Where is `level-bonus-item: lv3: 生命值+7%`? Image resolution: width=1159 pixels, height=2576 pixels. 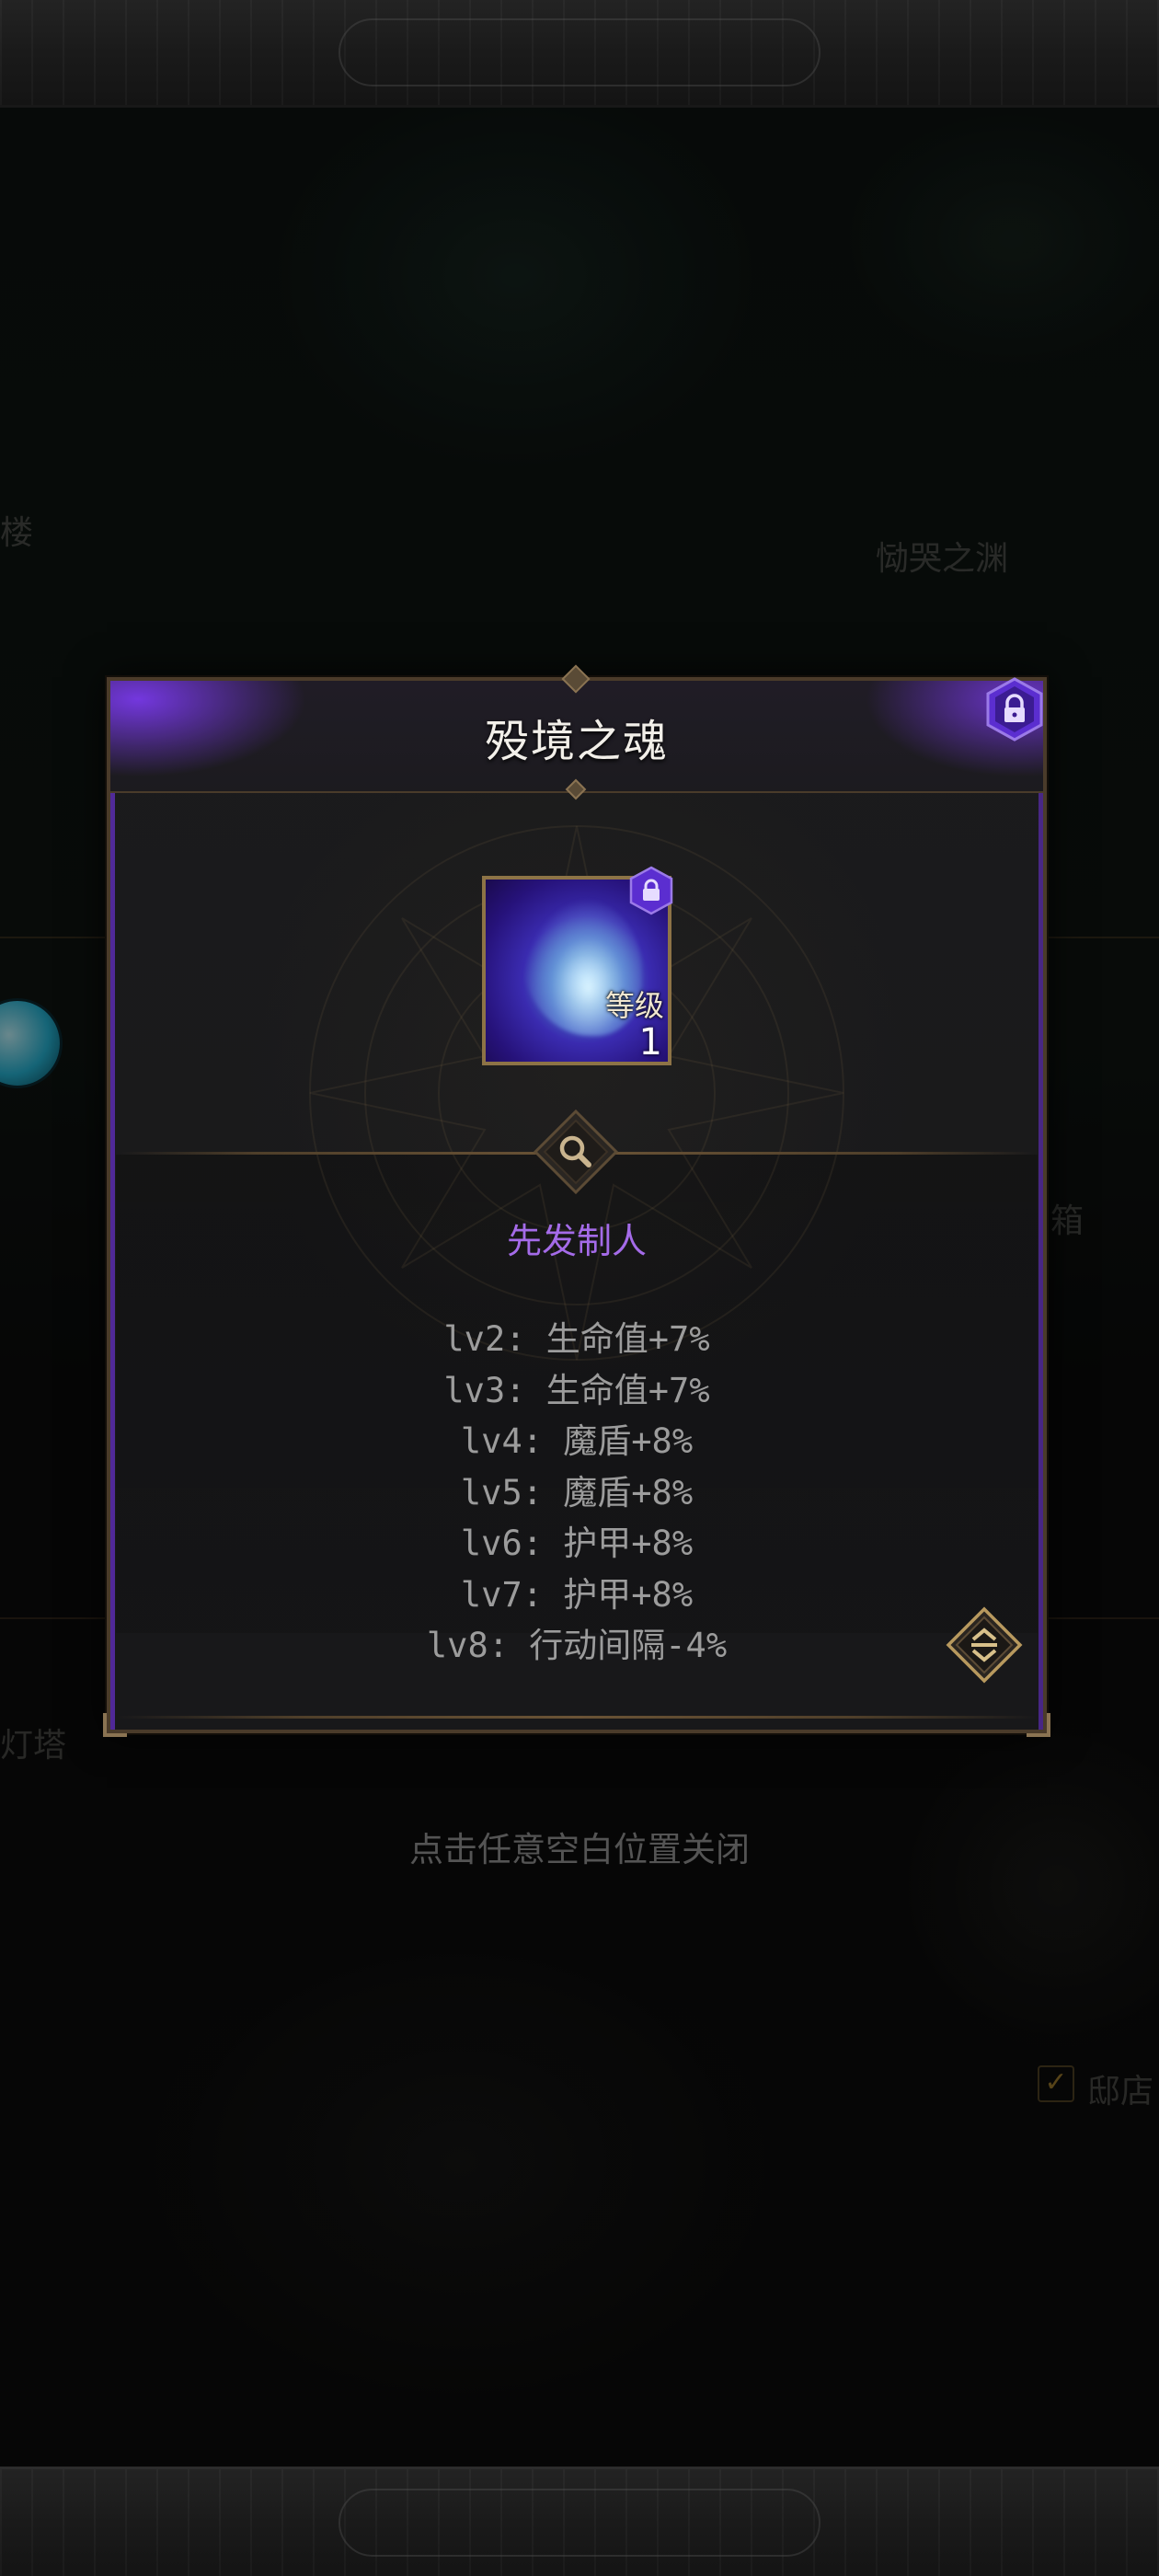 level-bonus-item: lv3: 生命值+7% is located at coordinates (576, 1390).